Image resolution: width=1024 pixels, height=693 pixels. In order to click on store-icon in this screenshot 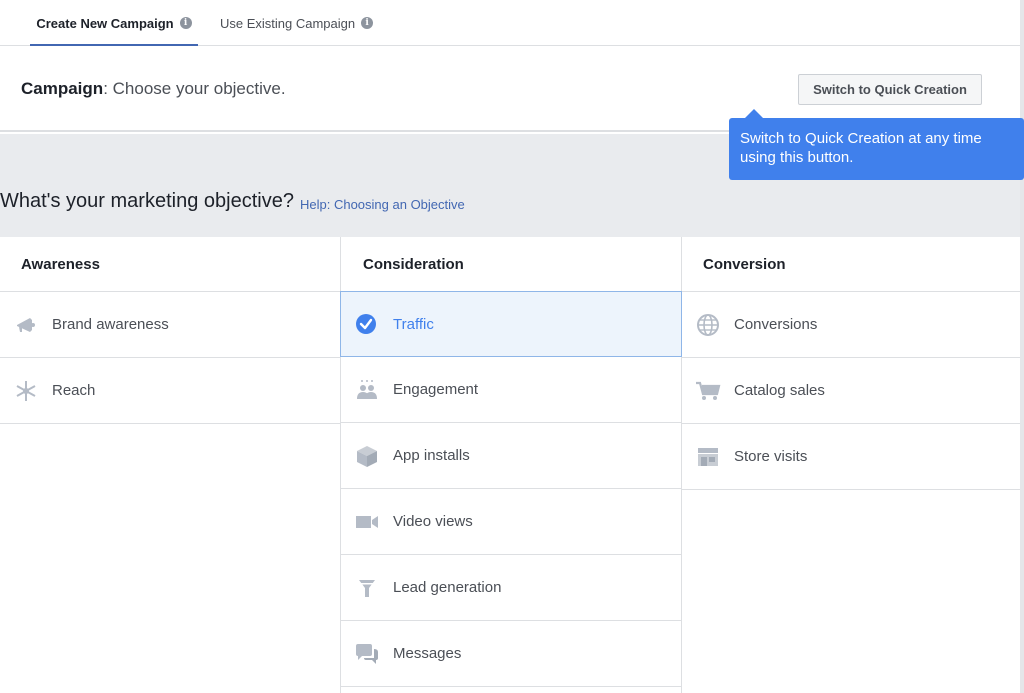, I will do `click(708, 457)`.